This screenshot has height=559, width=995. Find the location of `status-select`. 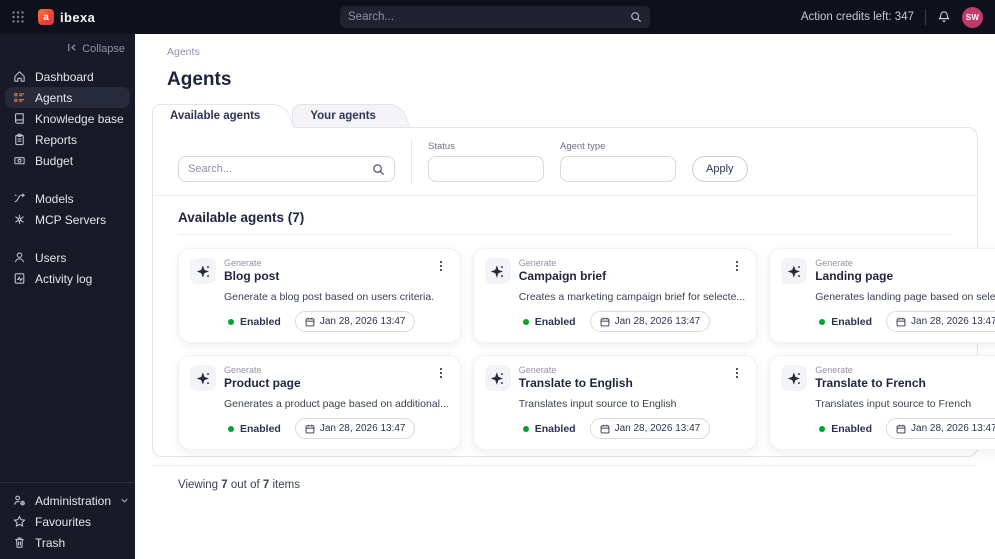

status-select is located at coordinates (486, 169).